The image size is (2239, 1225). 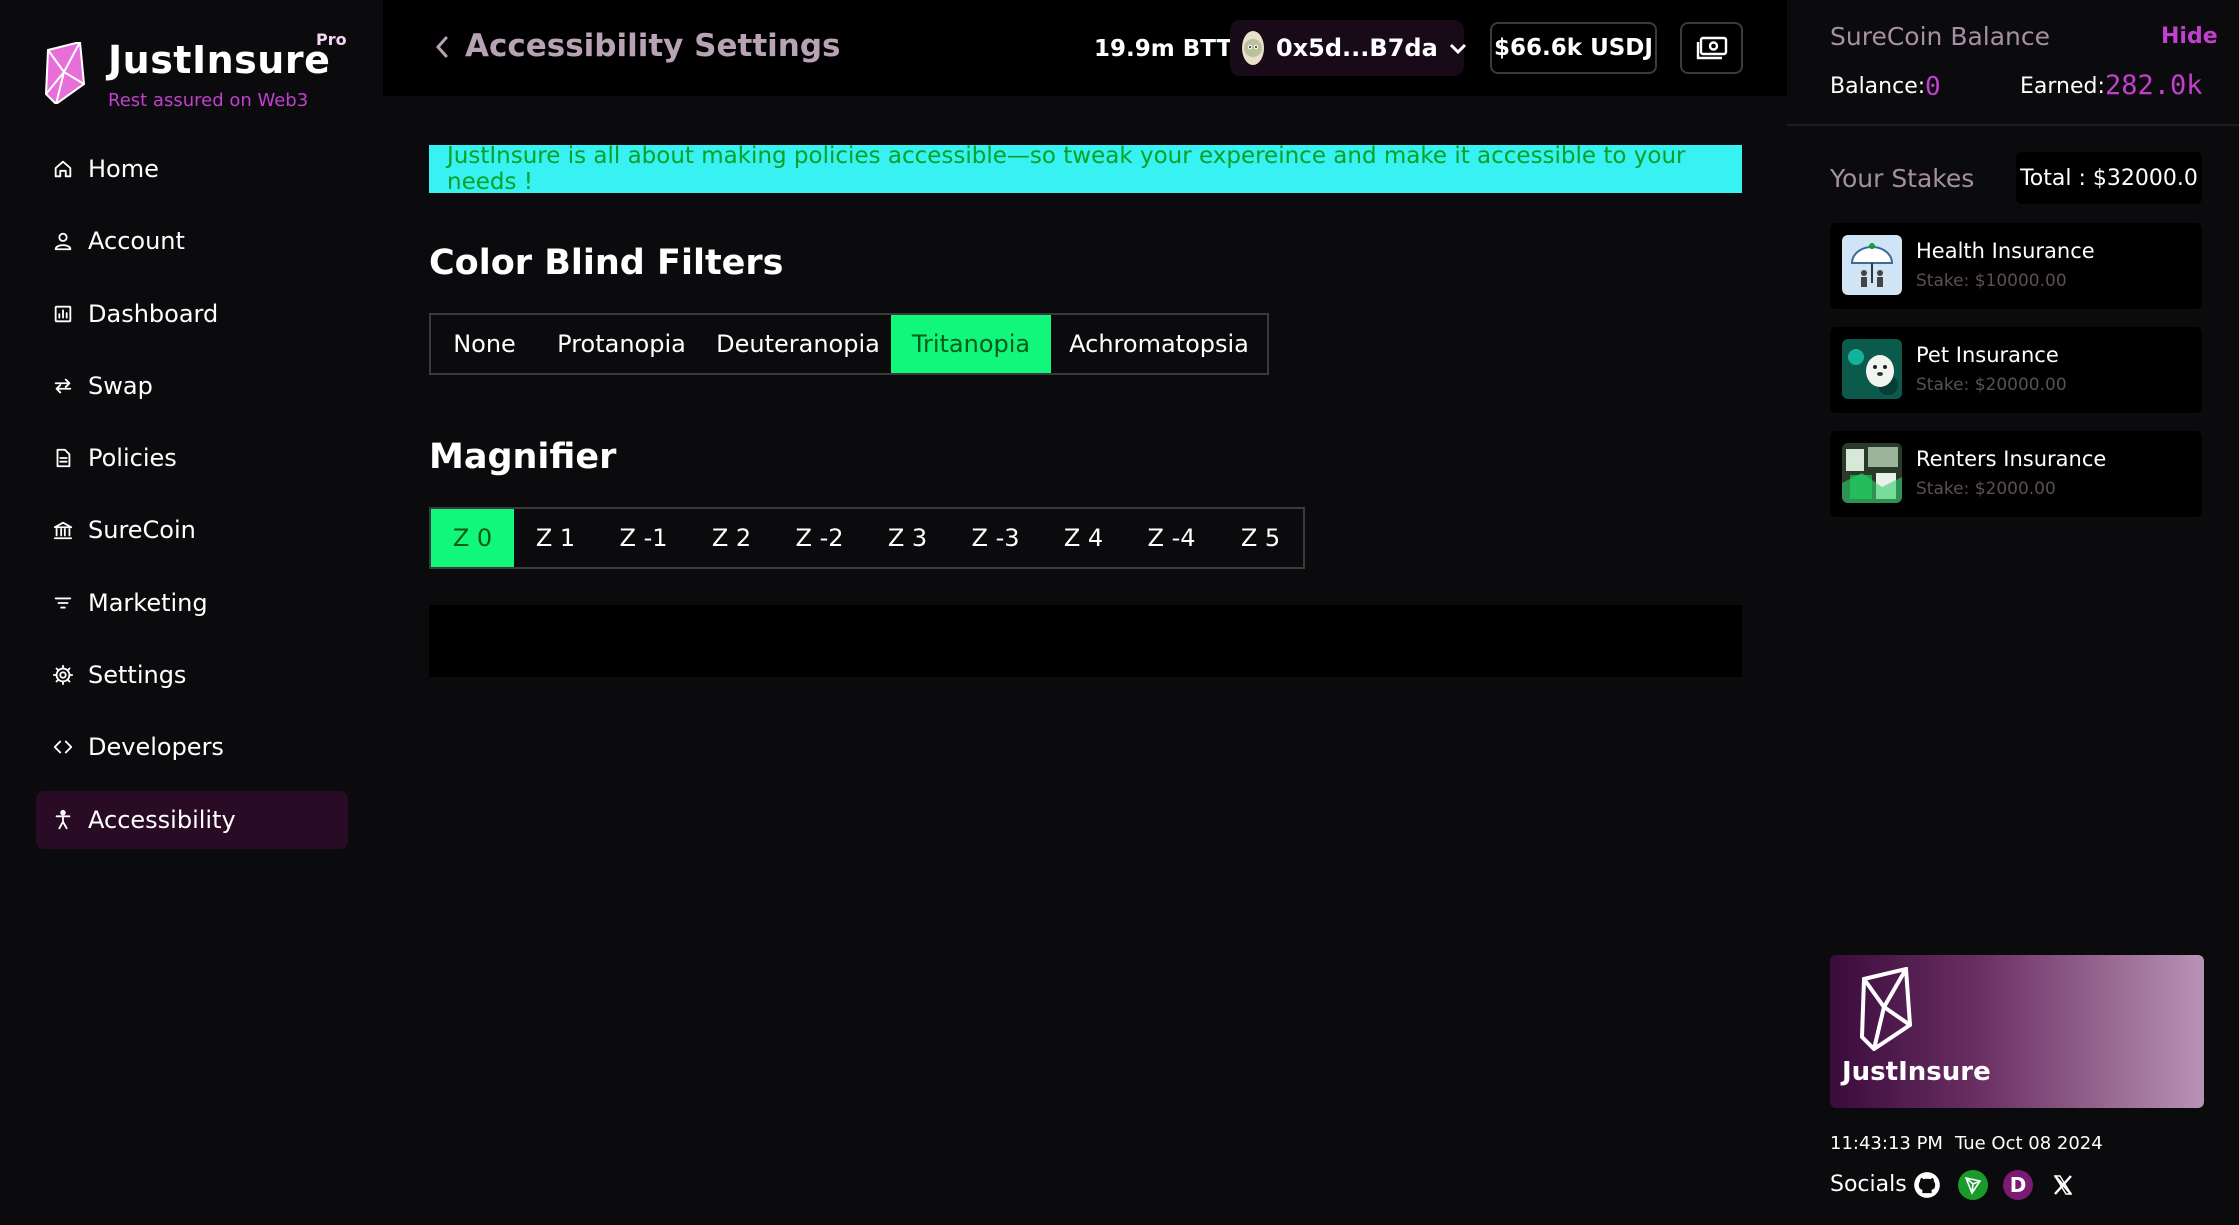 What do you see at coordinates (2063, 1185) in the screenshot?
I see `x-icon` at bounding box center [2063, 1185].